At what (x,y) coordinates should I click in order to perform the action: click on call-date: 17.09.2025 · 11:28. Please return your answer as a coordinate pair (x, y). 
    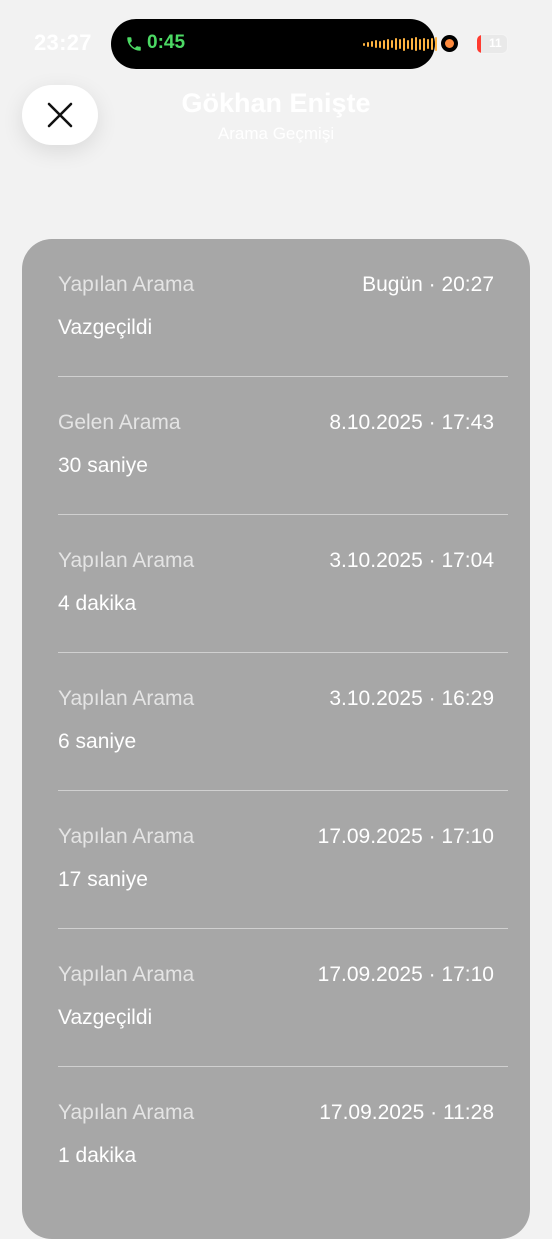
    Looking at the image, I should click on (406, 1112).